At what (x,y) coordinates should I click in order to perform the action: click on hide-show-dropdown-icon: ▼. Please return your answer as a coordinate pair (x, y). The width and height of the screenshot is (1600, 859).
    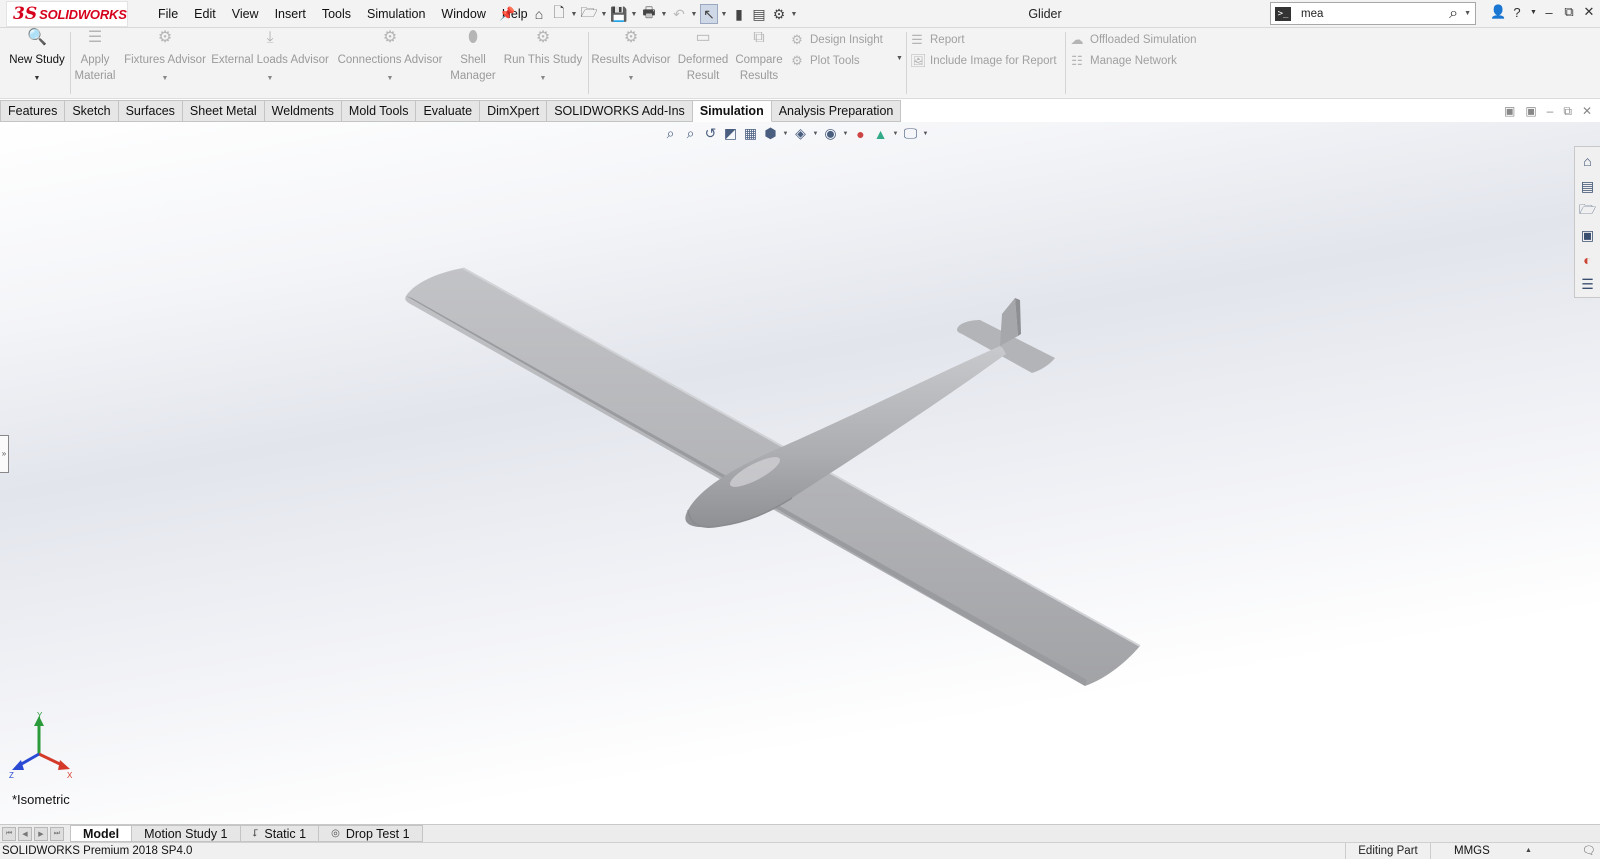
    Looking at the image, I should click on (845, 134).